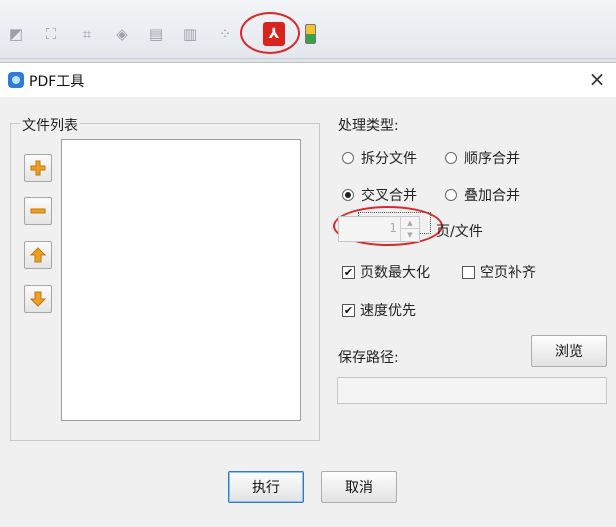 This screenshot has height=527, width=616. I want to click on chevron-down-icon: ▼, so click(410, 235).